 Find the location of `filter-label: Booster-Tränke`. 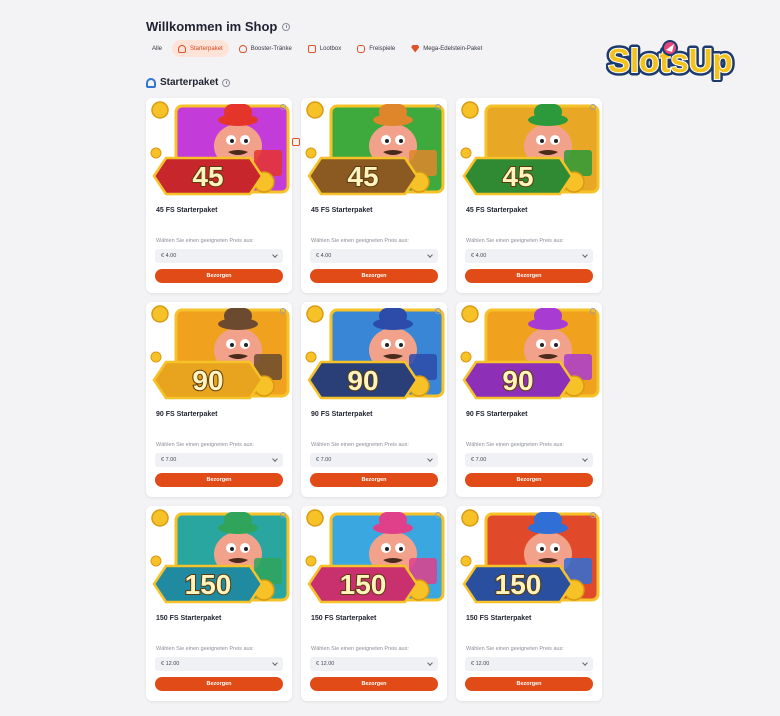

filter-label: Booster-Tränke is located at coordinates (271, 48).